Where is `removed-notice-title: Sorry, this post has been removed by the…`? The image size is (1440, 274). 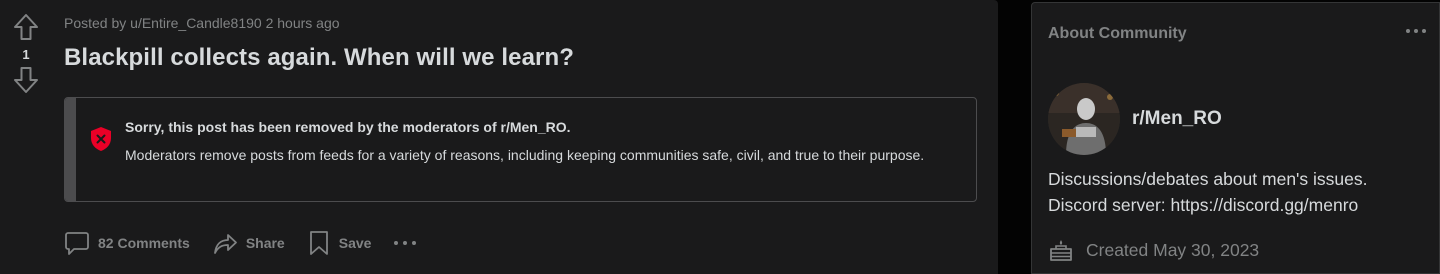
removed-notice-title: Sorry, this post has been removed by the… is located at coordinates (348, 127).